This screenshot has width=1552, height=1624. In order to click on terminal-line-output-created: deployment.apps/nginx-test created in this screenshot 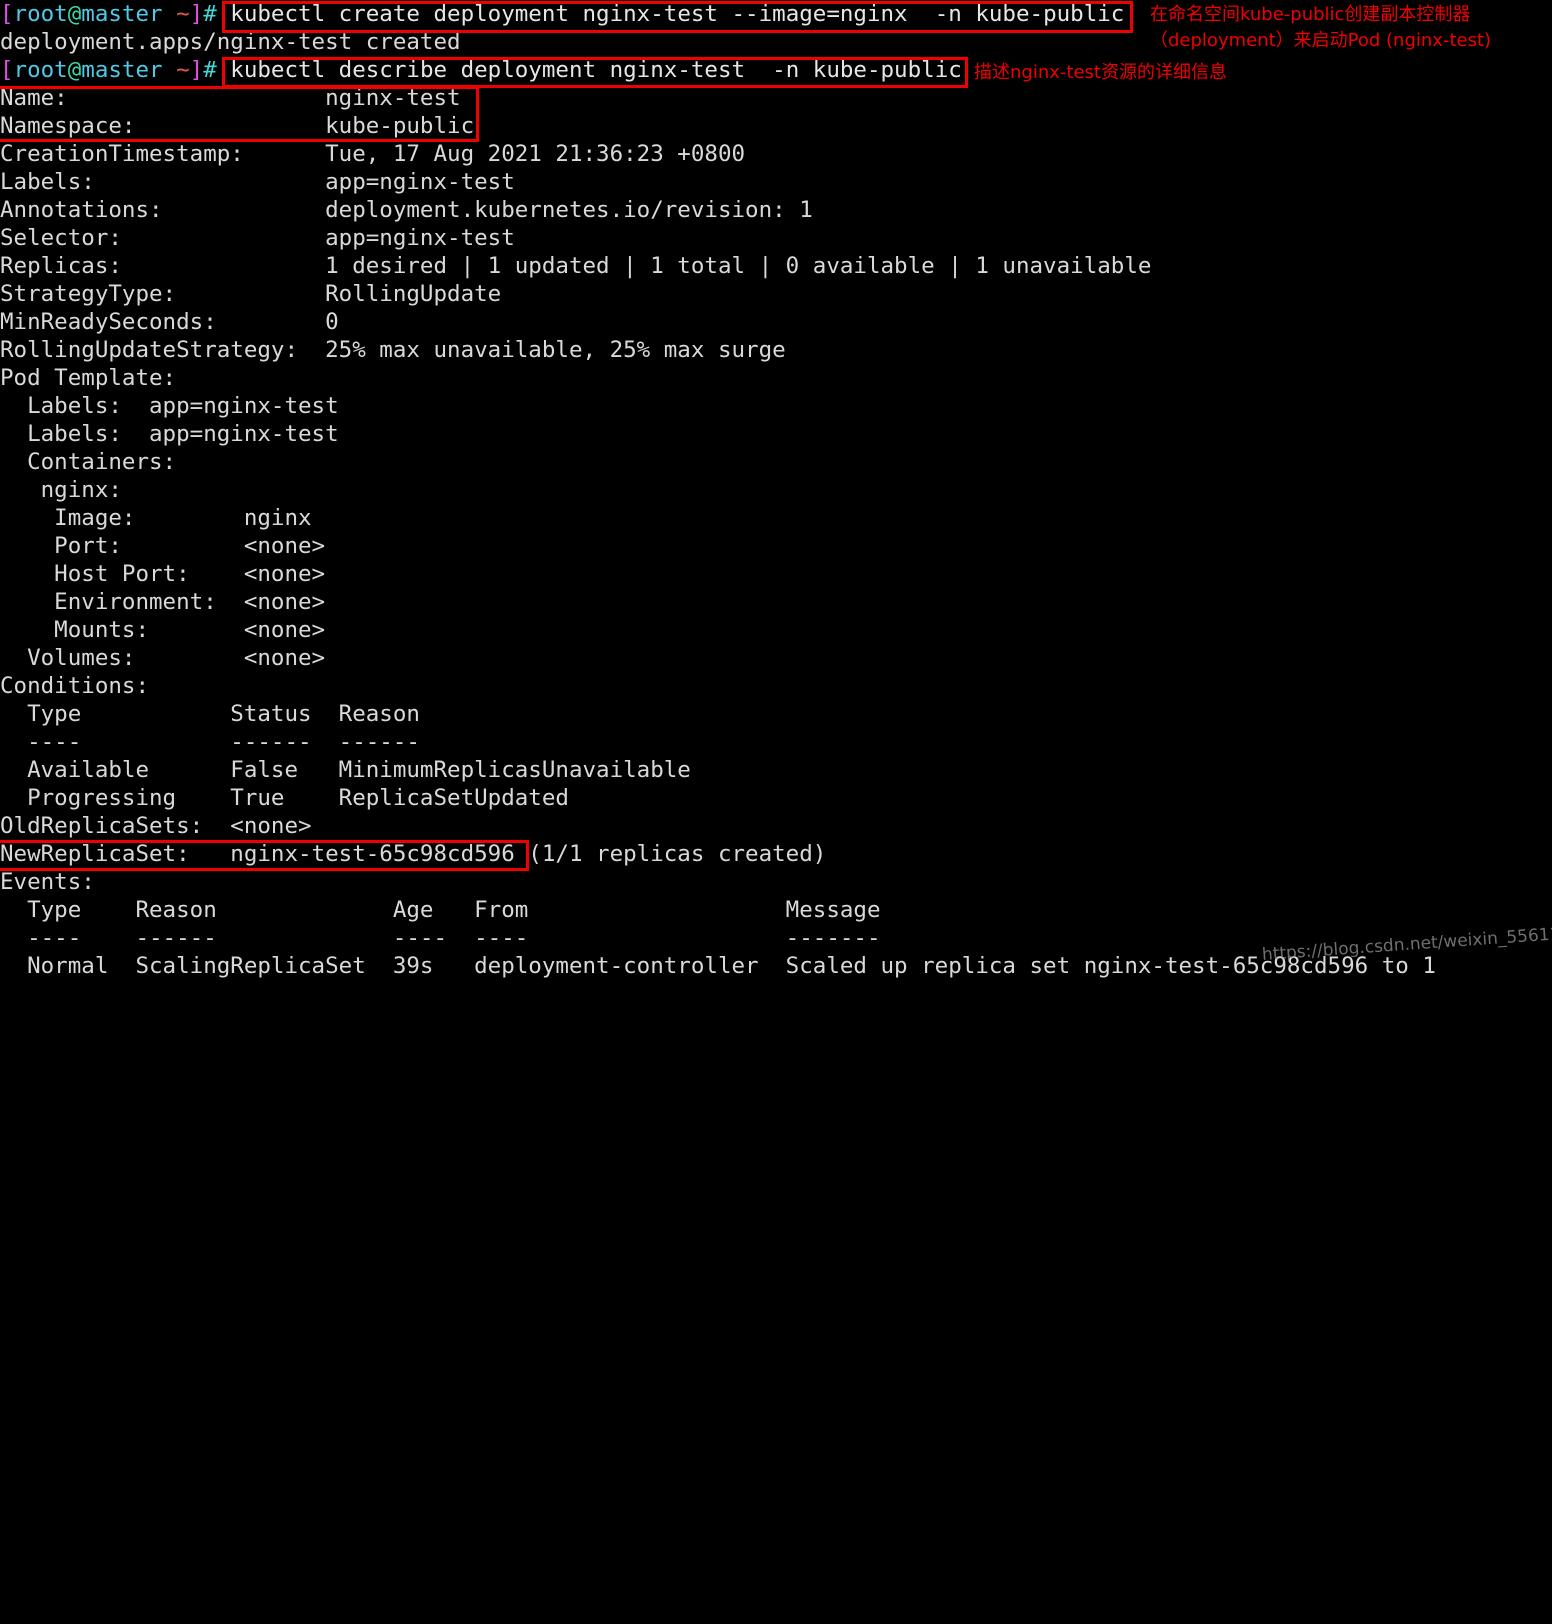, I will do `click(230, 42)`.